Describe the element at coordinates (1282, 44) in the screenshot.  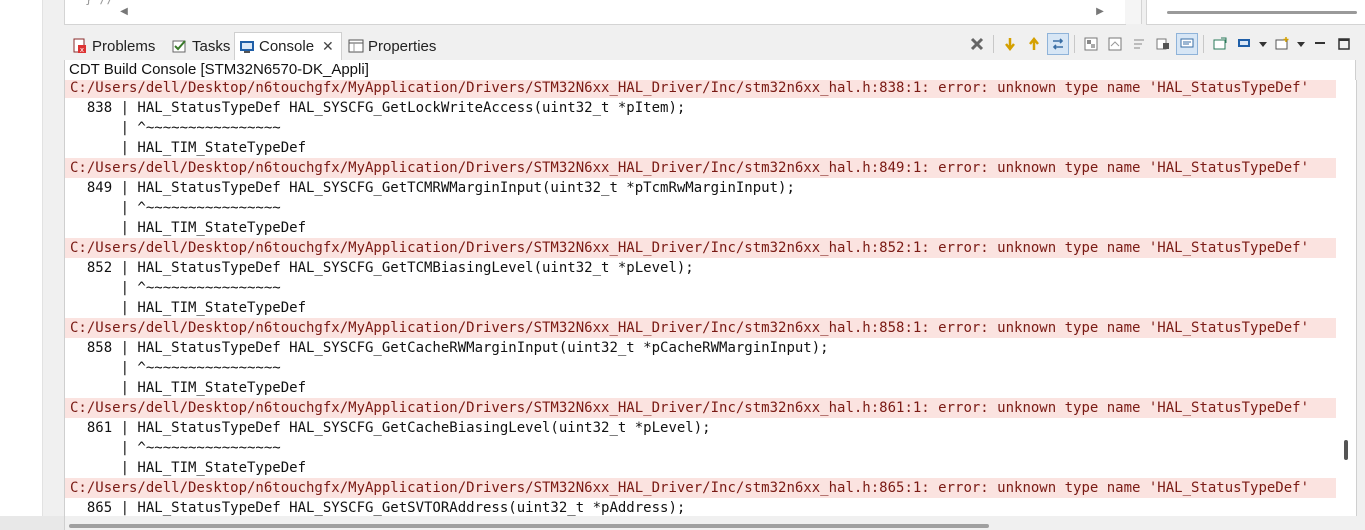
I see `new-console-icon` at that location.